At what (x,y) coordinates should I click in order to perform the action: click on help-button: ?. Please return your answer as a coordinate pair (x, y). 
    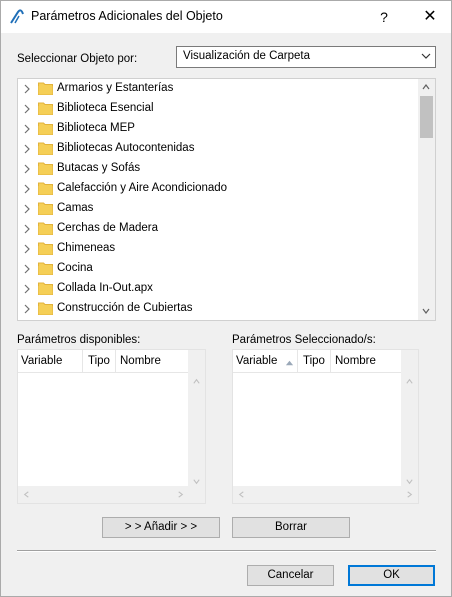
    Looking at the image, I should click on (384, 17).